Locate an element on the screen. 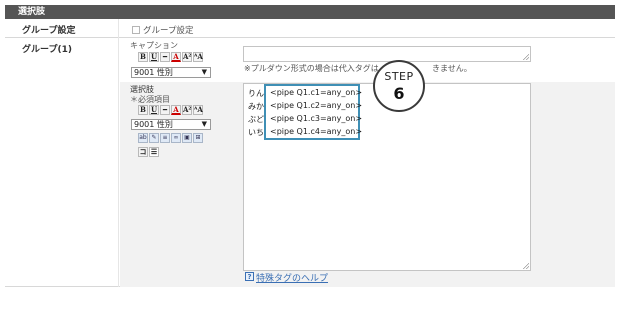  paint-icon: ✎ is located at coordinates (154, 138).